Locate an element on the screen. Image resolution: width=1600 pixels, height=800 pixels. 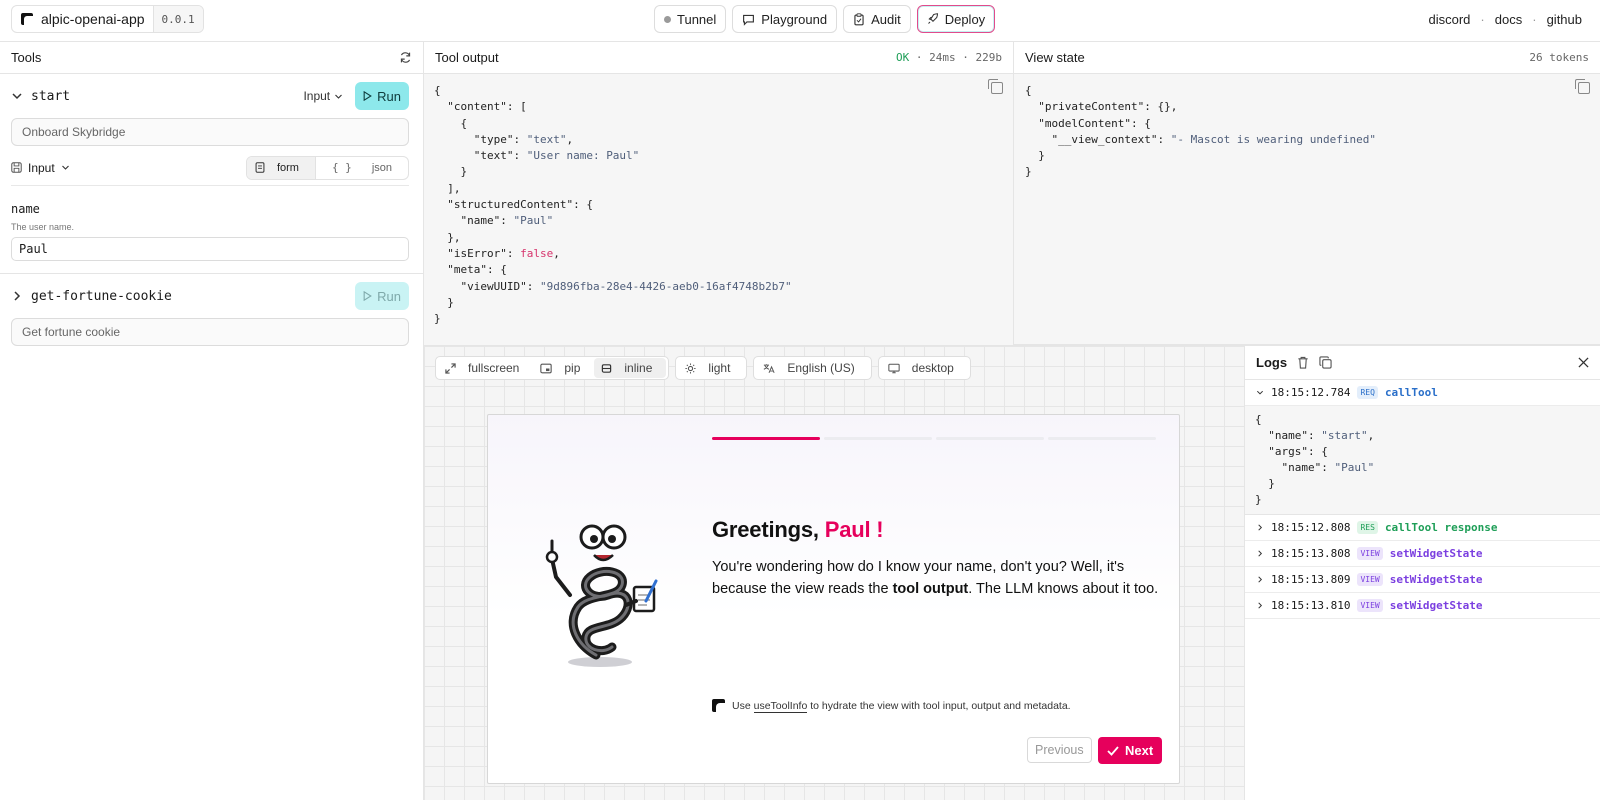
logs-title: Logs is located at coordinates (1272, 362).